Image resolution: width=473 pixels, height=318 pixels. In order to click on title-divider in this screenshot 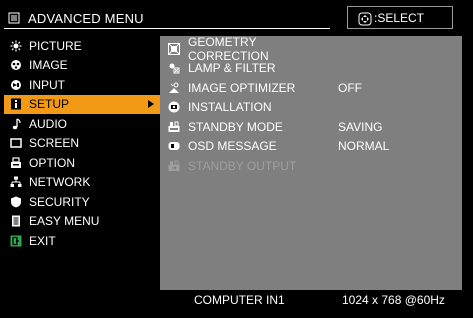, I will do `click(167, 28)`.